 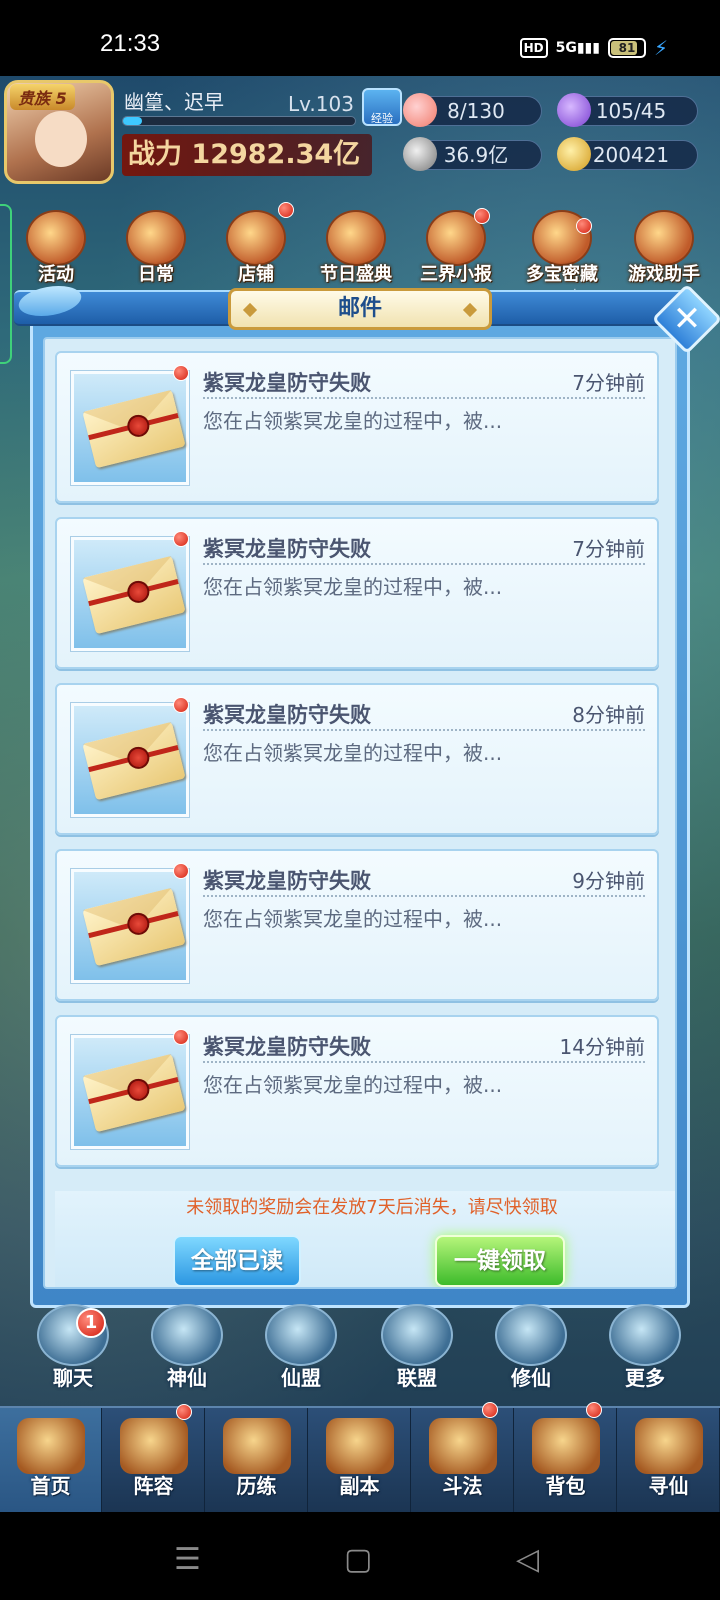 I want to click on chat-badge: 1, so click(x=91, y=1323).